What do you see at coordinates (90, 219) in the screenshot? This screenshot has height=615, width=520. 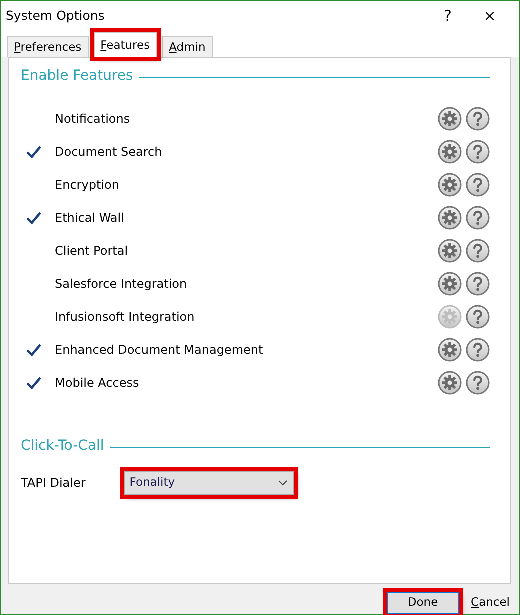 I see `feature-label: Ethical Wall` at bounding box center [90, 219].